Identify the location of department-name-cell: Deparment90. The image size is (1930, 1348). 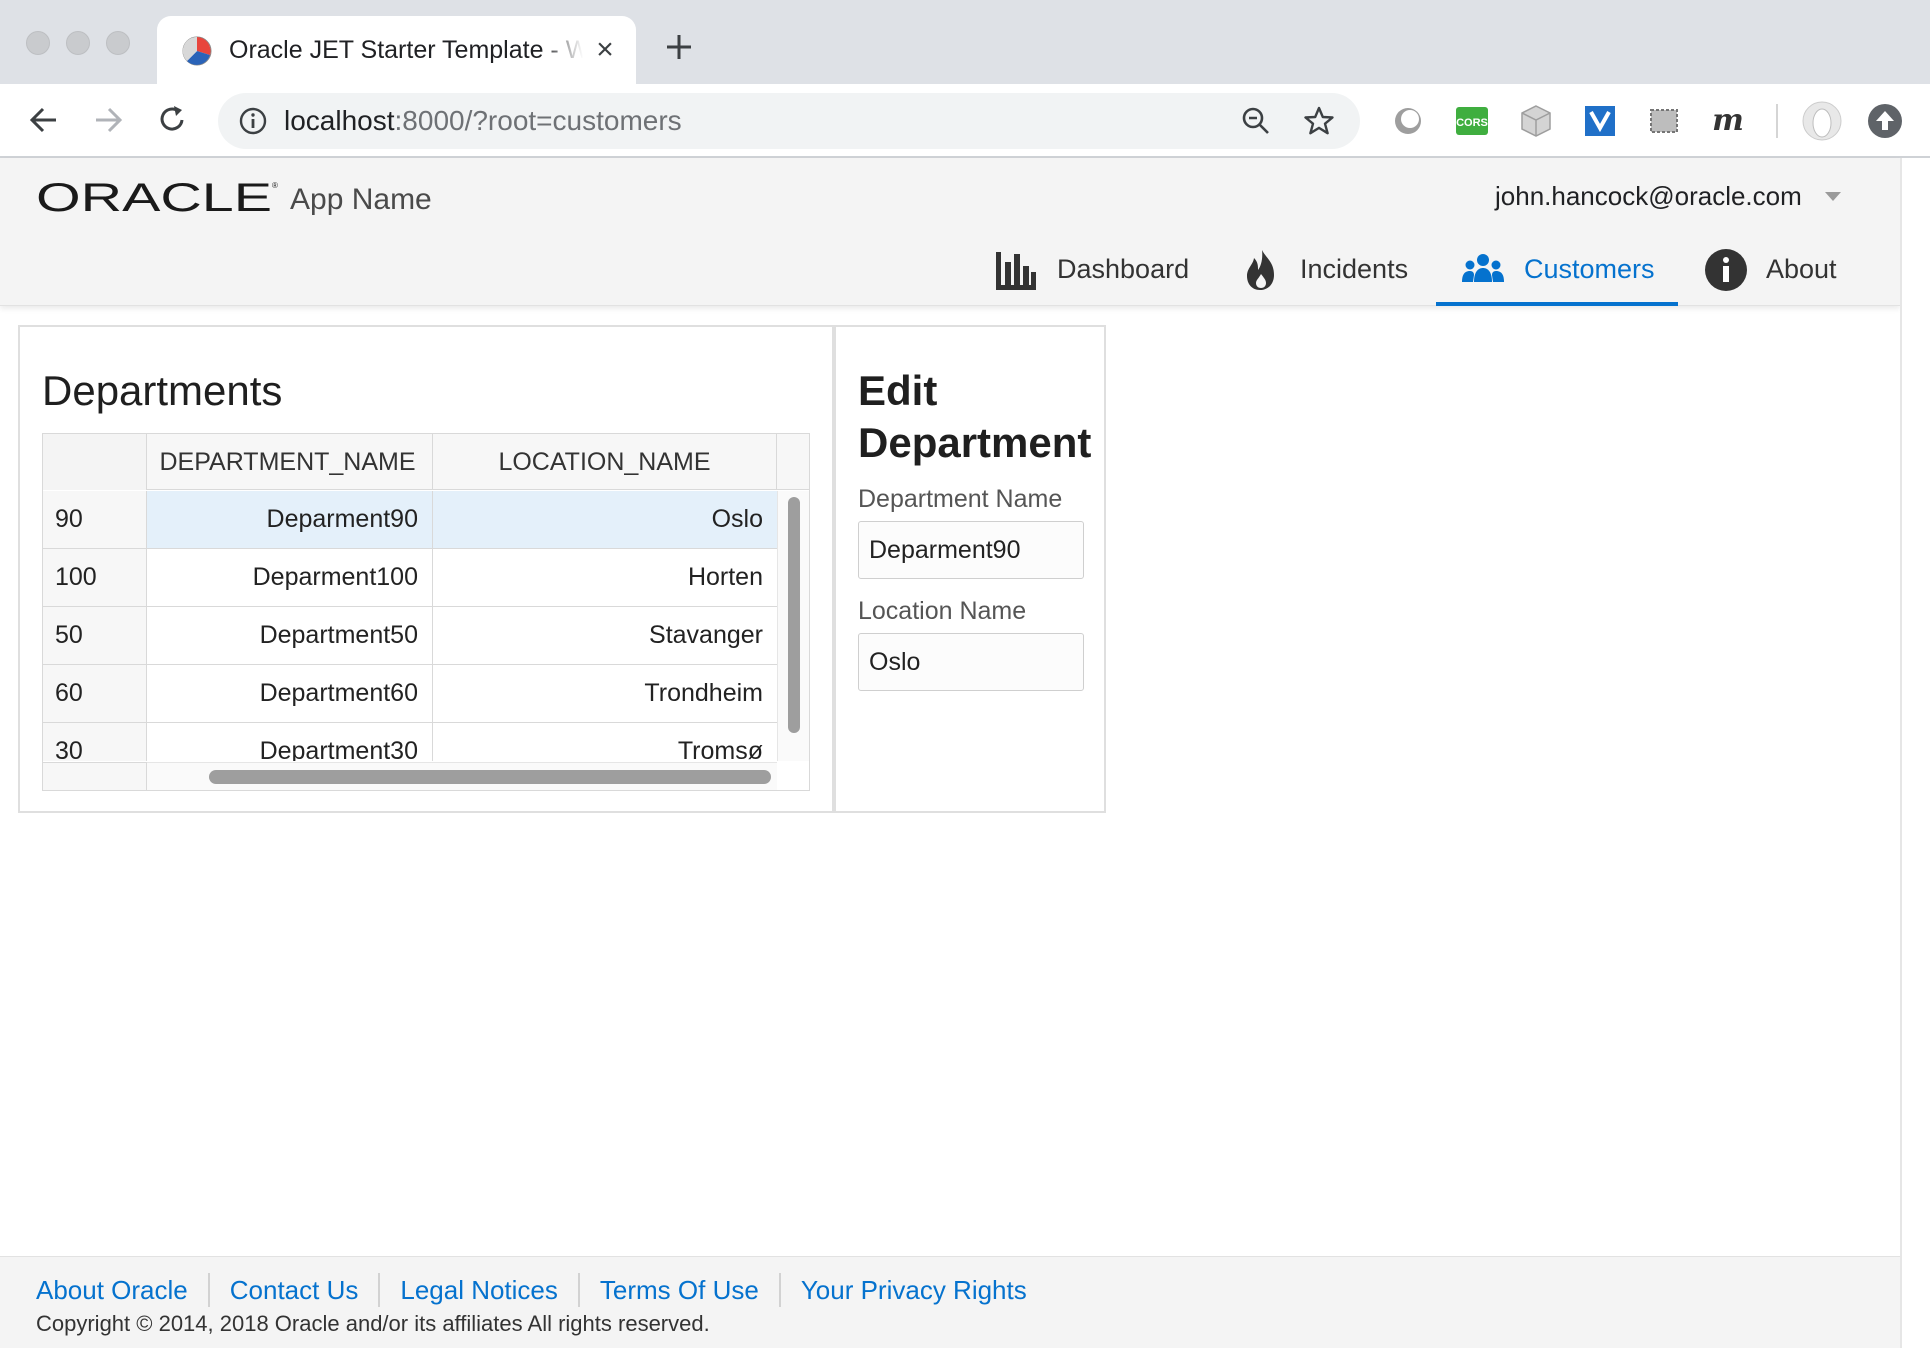
(290, 519).